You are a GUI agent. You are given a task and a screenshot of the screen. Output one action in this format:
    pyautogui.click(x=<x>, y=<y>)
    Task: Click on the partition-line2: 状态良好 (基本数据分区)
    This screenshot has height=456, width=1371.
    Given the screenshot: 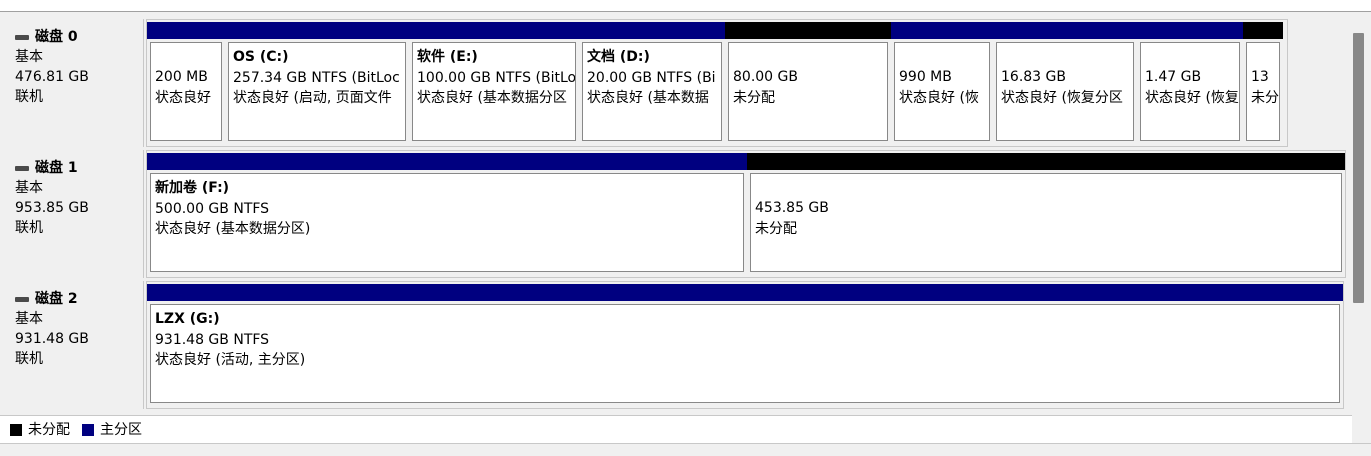 What is the action you would take?
    pyautogui.click(x=233, y=229)
    